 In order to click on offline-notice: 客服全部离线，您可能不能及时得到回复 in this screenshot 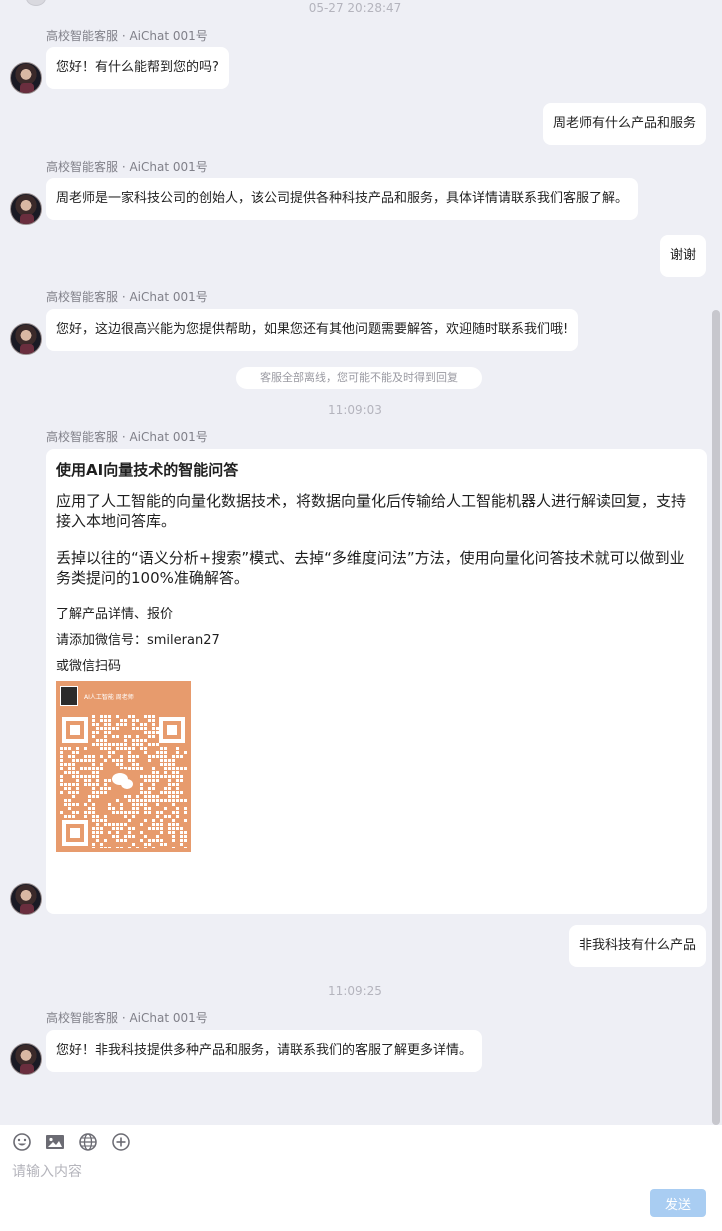, I will do `click(359, 378)`.